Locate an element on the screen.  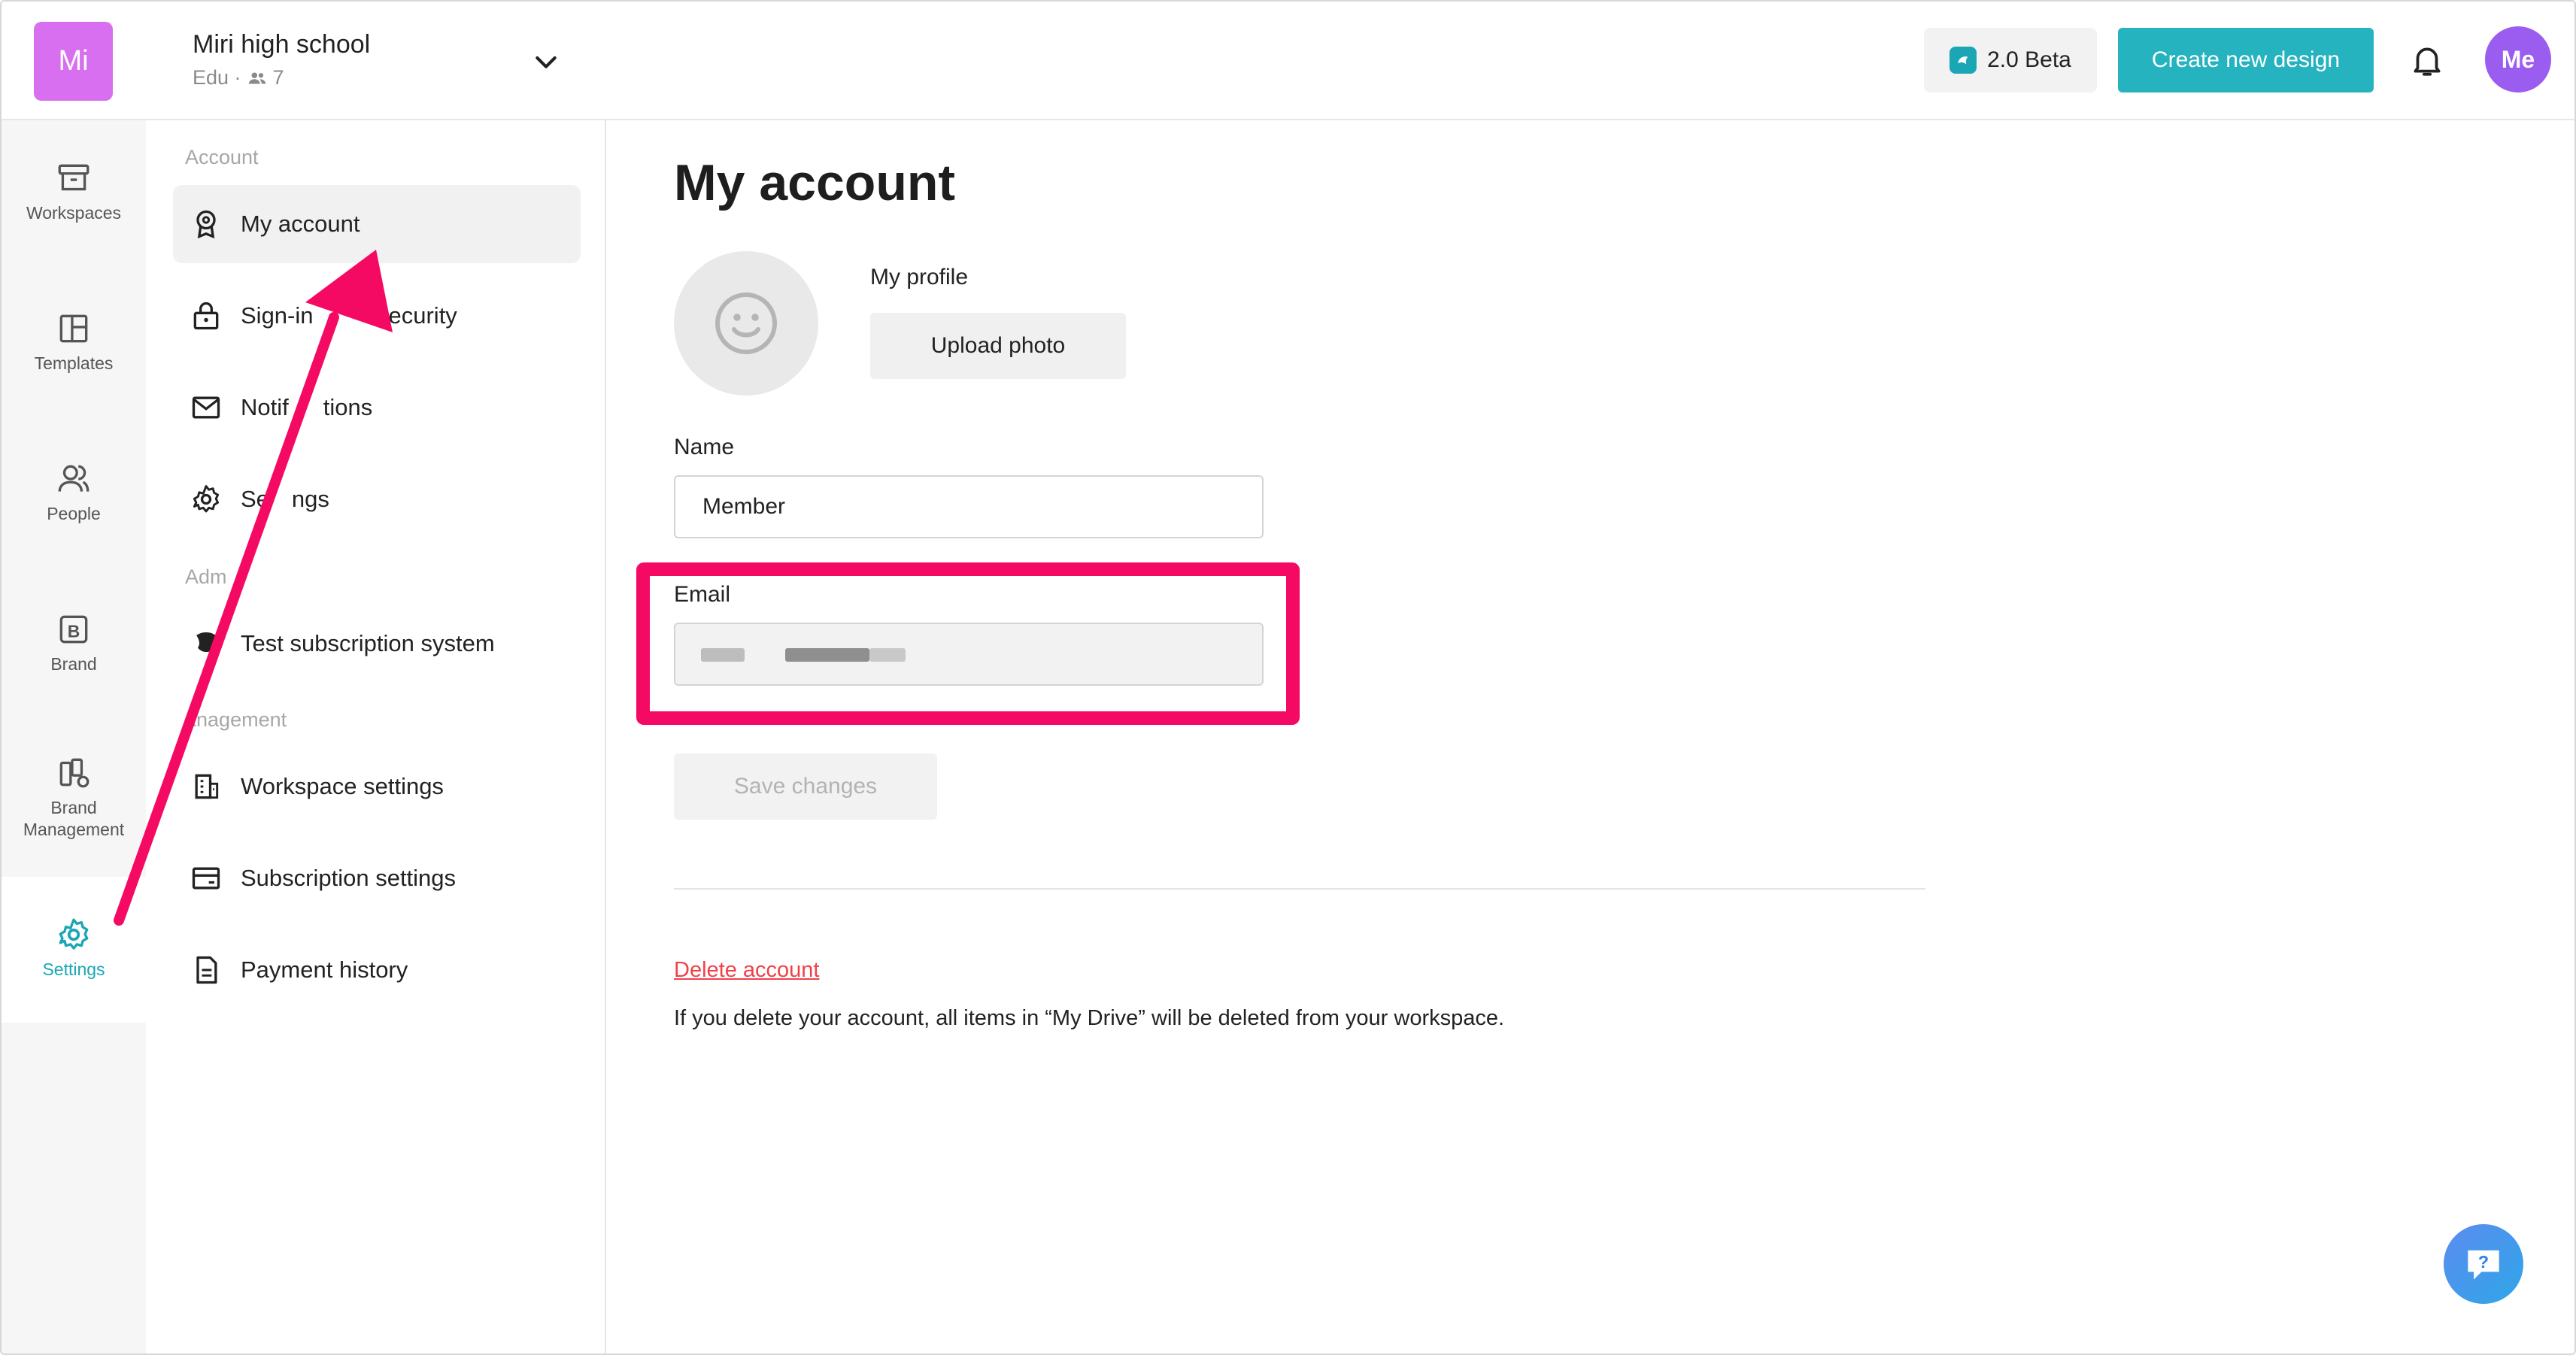
profile-avatar is located at coordinates (746, 323).